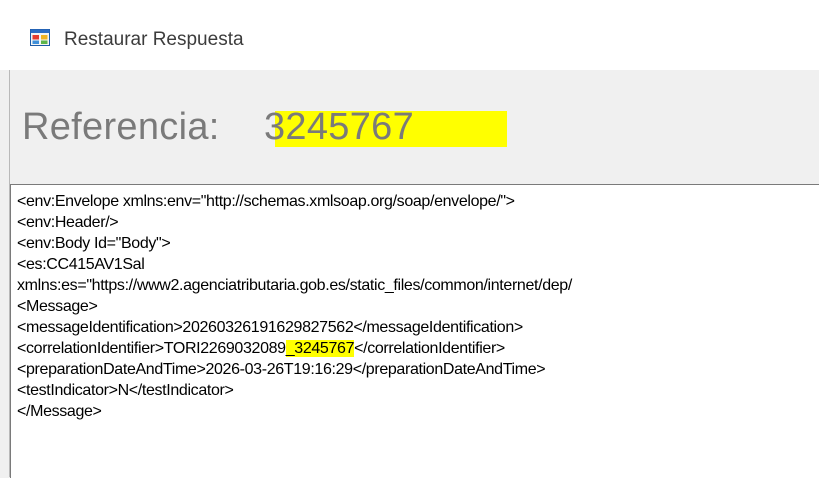  Describe the element at coordinates (68, 222) in the screenshot. I see `xml-line: <env:Header/>` at that location.